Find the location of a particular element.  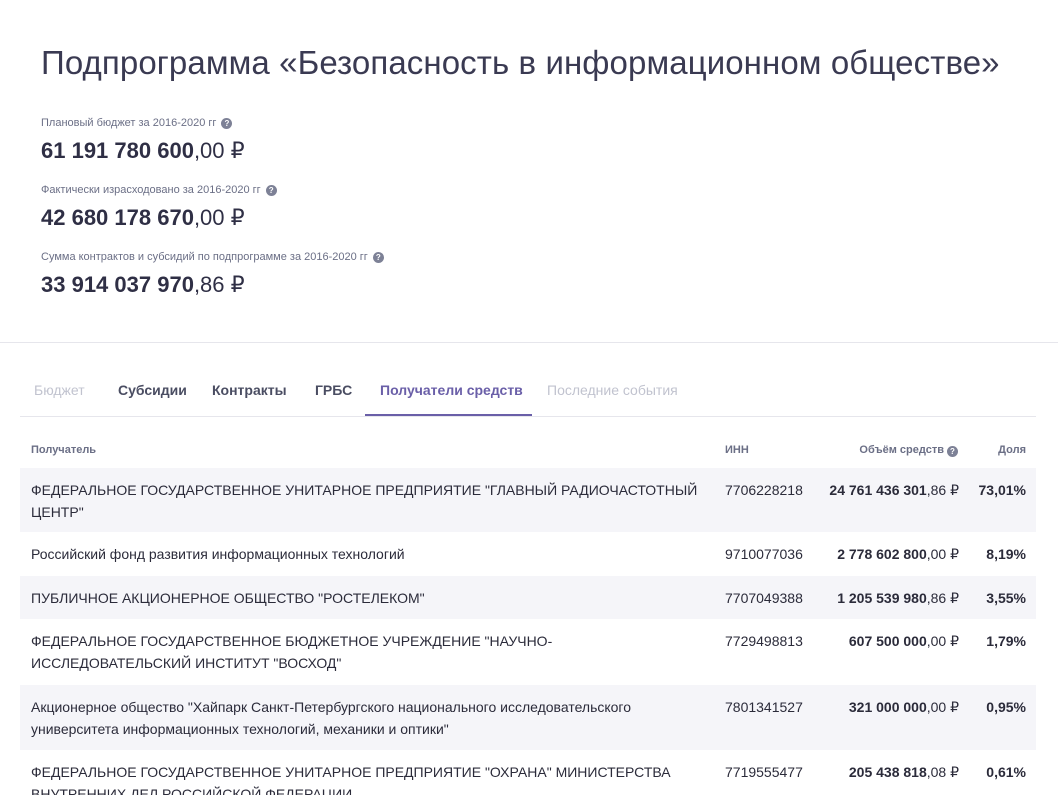

column-header-share: Доля is located at coordinates (1012, 450).